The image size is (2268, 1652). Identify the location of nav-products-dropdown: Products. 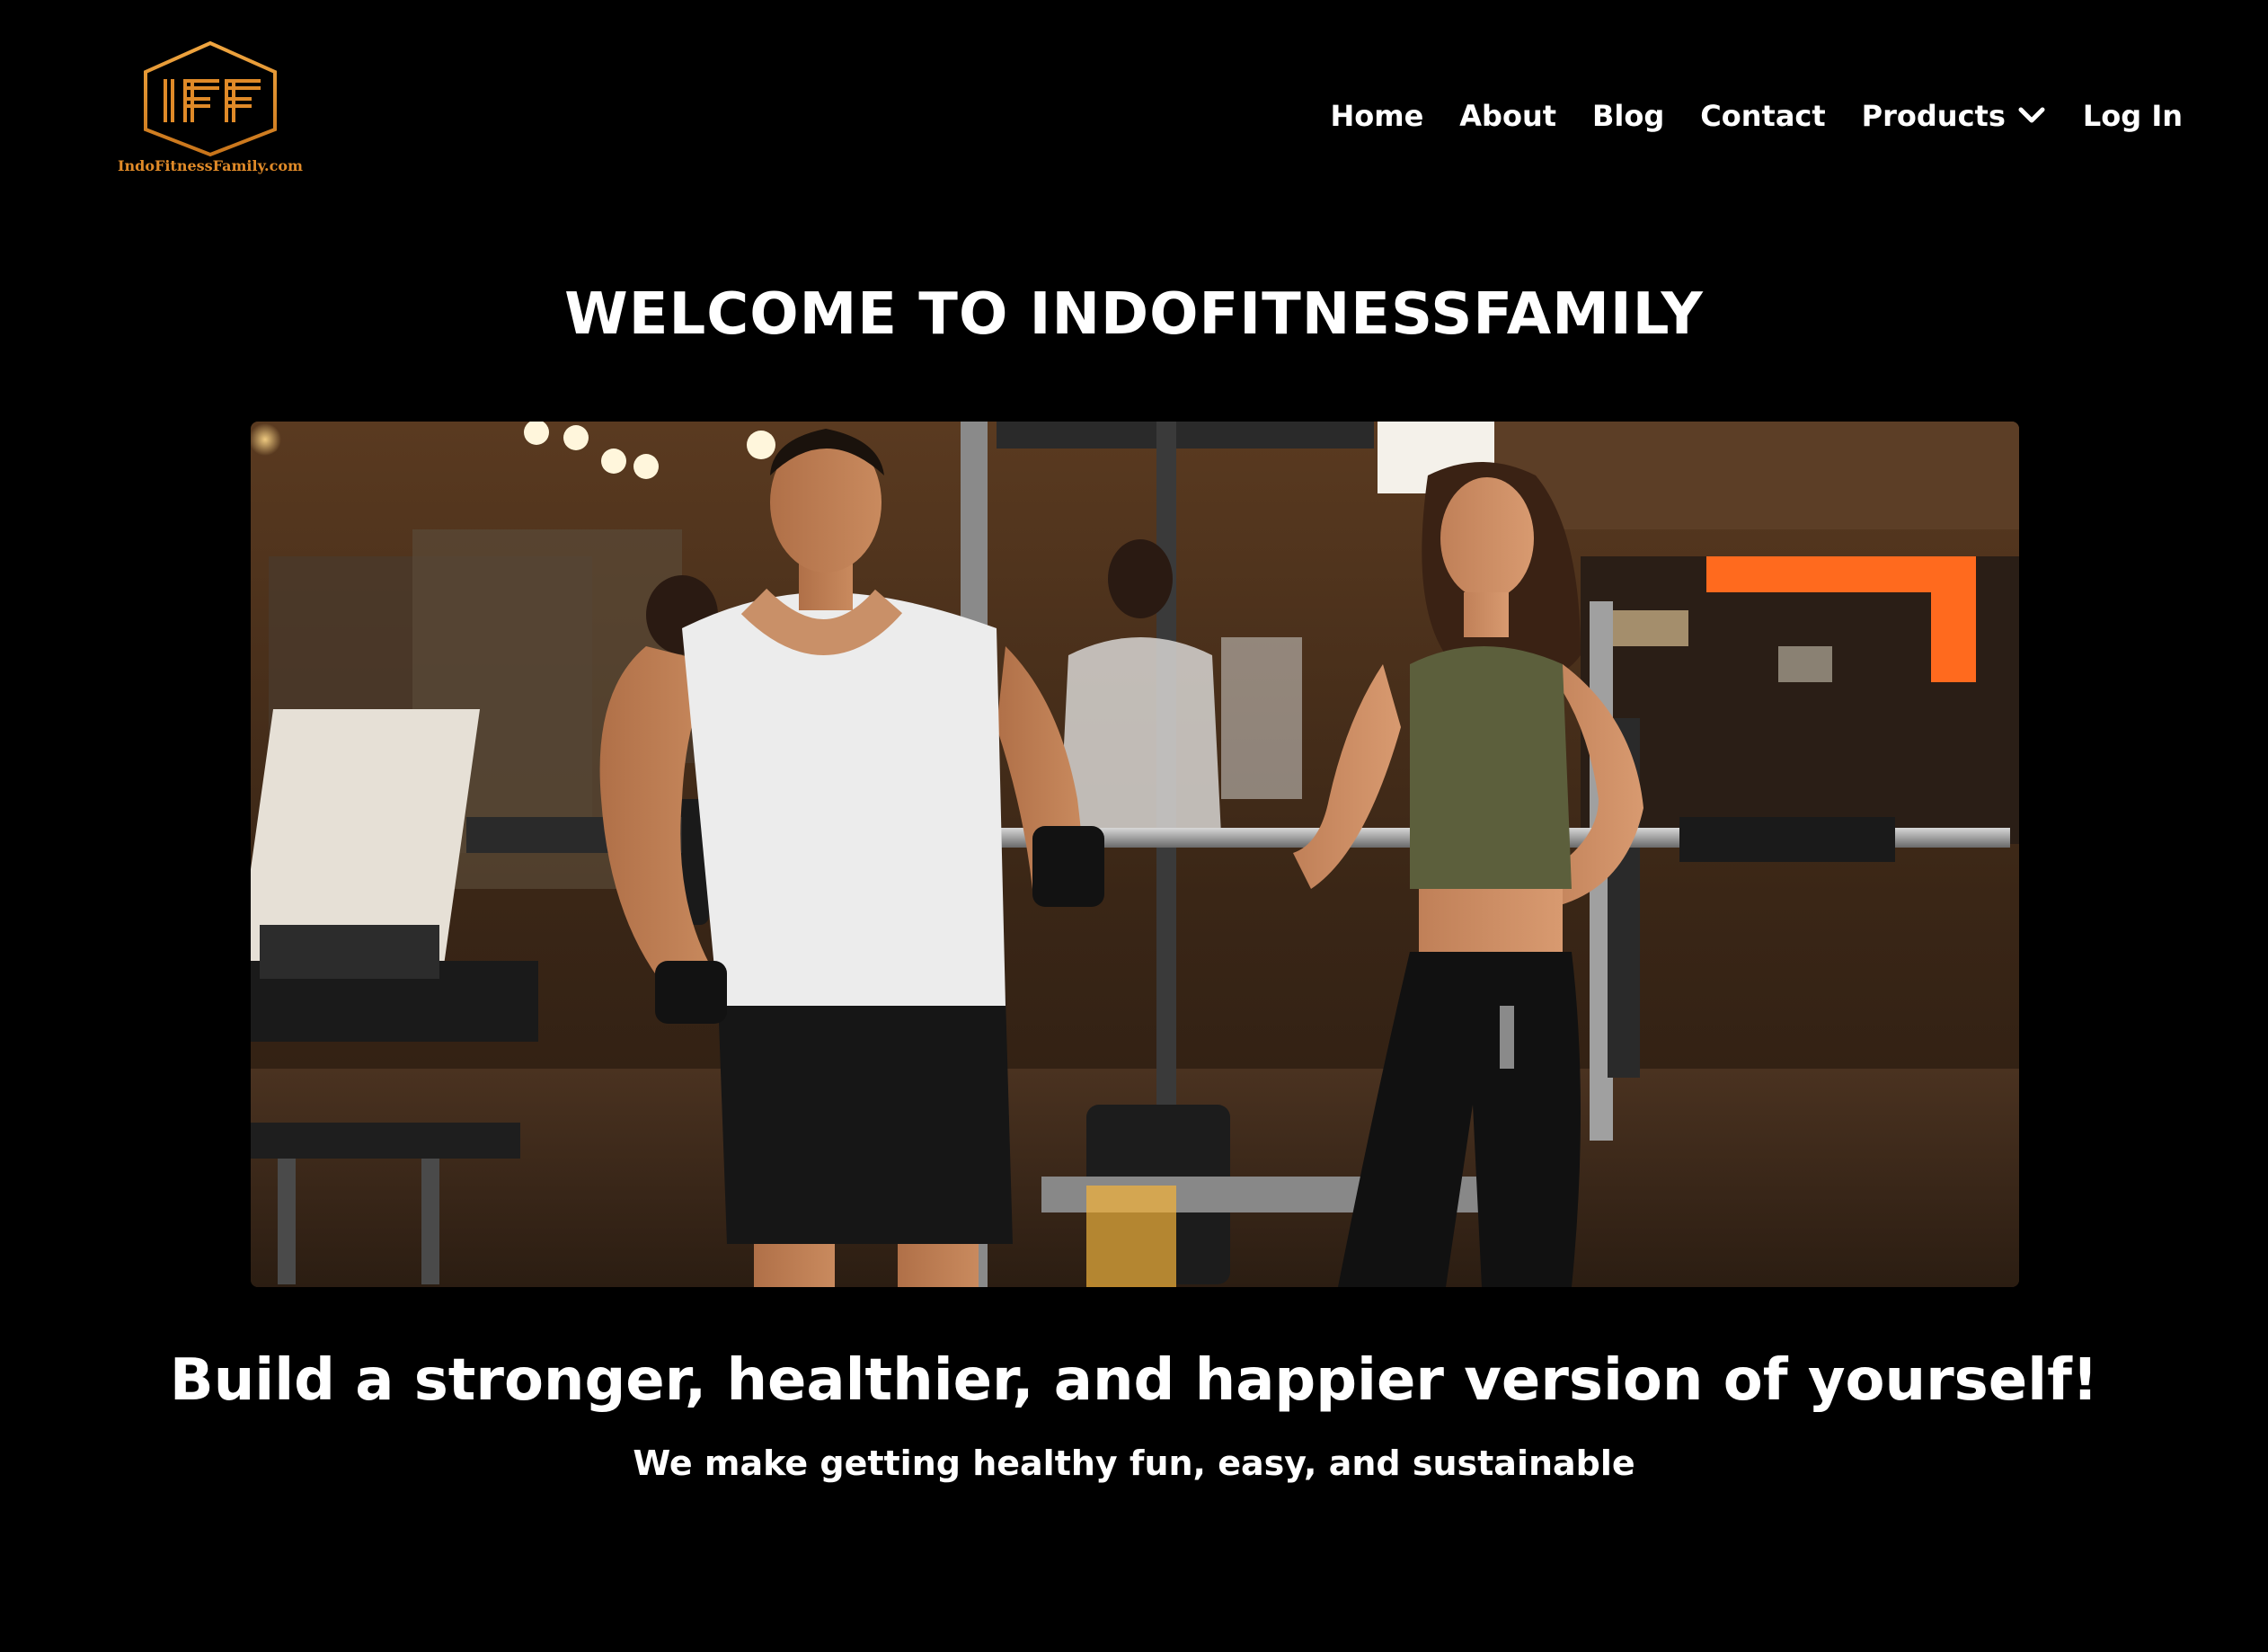
(1955, 116).